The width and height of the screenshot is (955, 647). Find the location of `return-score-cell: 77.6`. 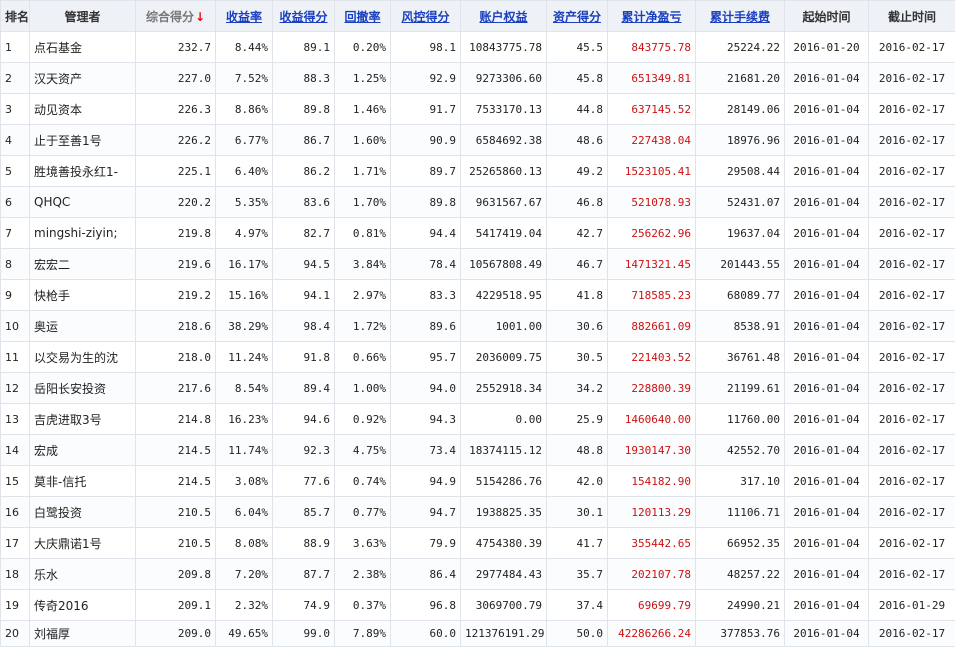

return-score-cell: 77.6 is located at coordinates (303, 481).